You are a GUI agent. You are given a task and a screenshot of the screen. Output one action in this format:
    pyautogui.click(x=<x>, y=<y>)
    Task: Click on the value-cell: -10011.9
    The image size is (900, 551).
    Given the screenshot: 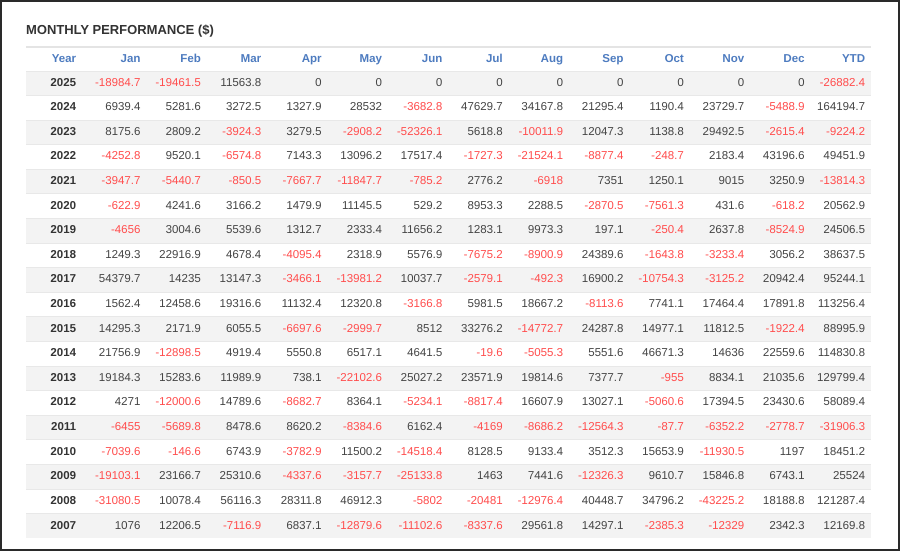 What is the action you would take?
    pyautogui.click(x=540, y=132)
    